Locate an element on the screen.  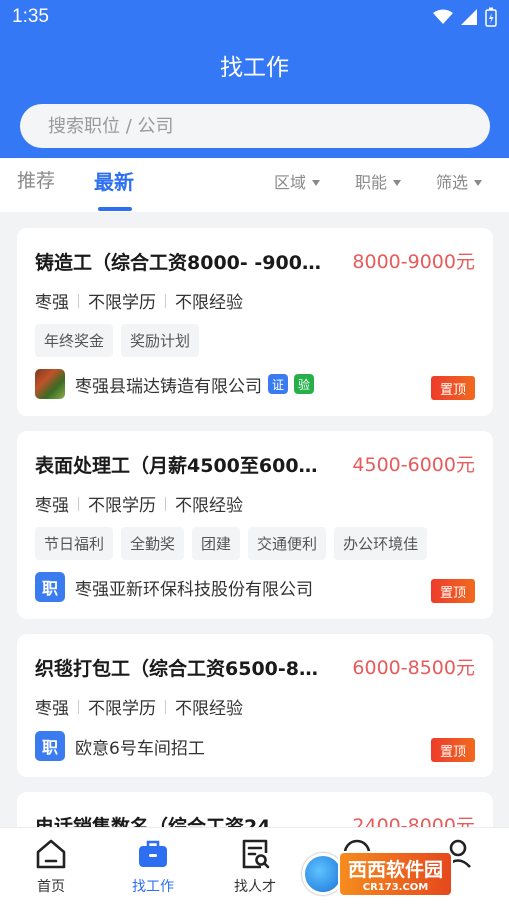
filter-more: 筛选 is located at coordinates (459, 181).